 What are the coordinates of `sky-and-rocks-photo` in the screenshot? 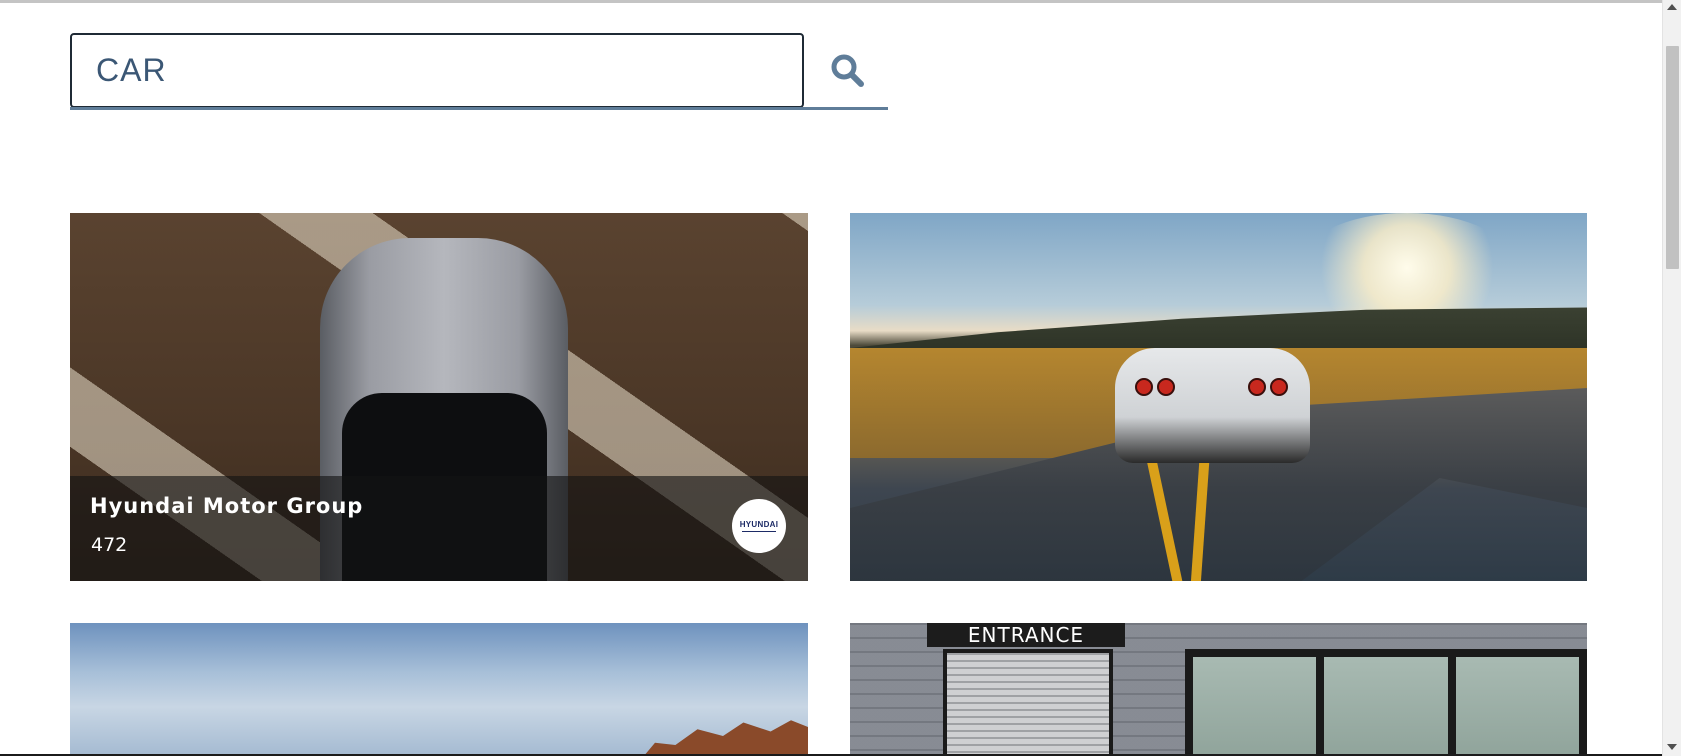 It's located at (439, 689).